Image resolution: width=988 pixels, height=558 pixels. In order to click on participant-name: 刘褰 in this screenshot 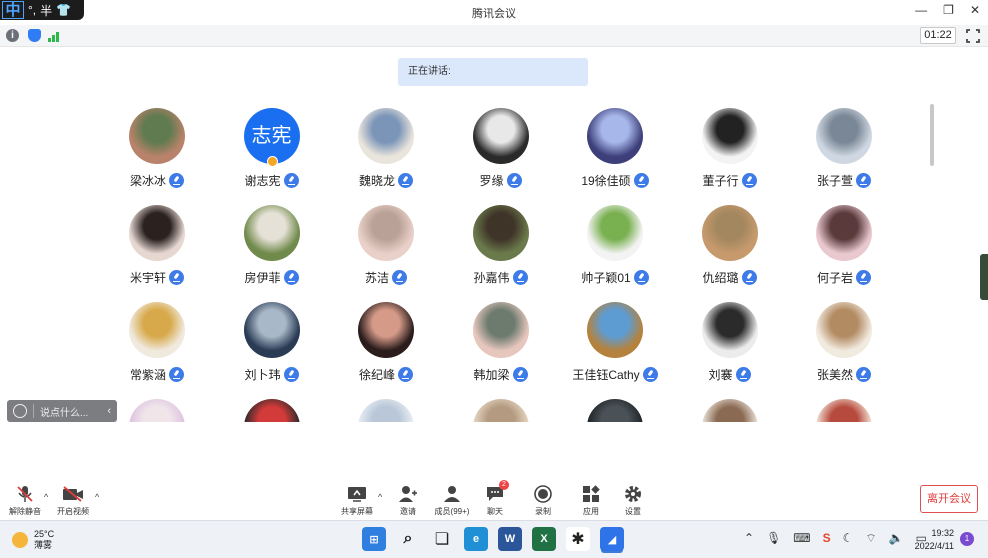, I will do `click(720, 374)`.